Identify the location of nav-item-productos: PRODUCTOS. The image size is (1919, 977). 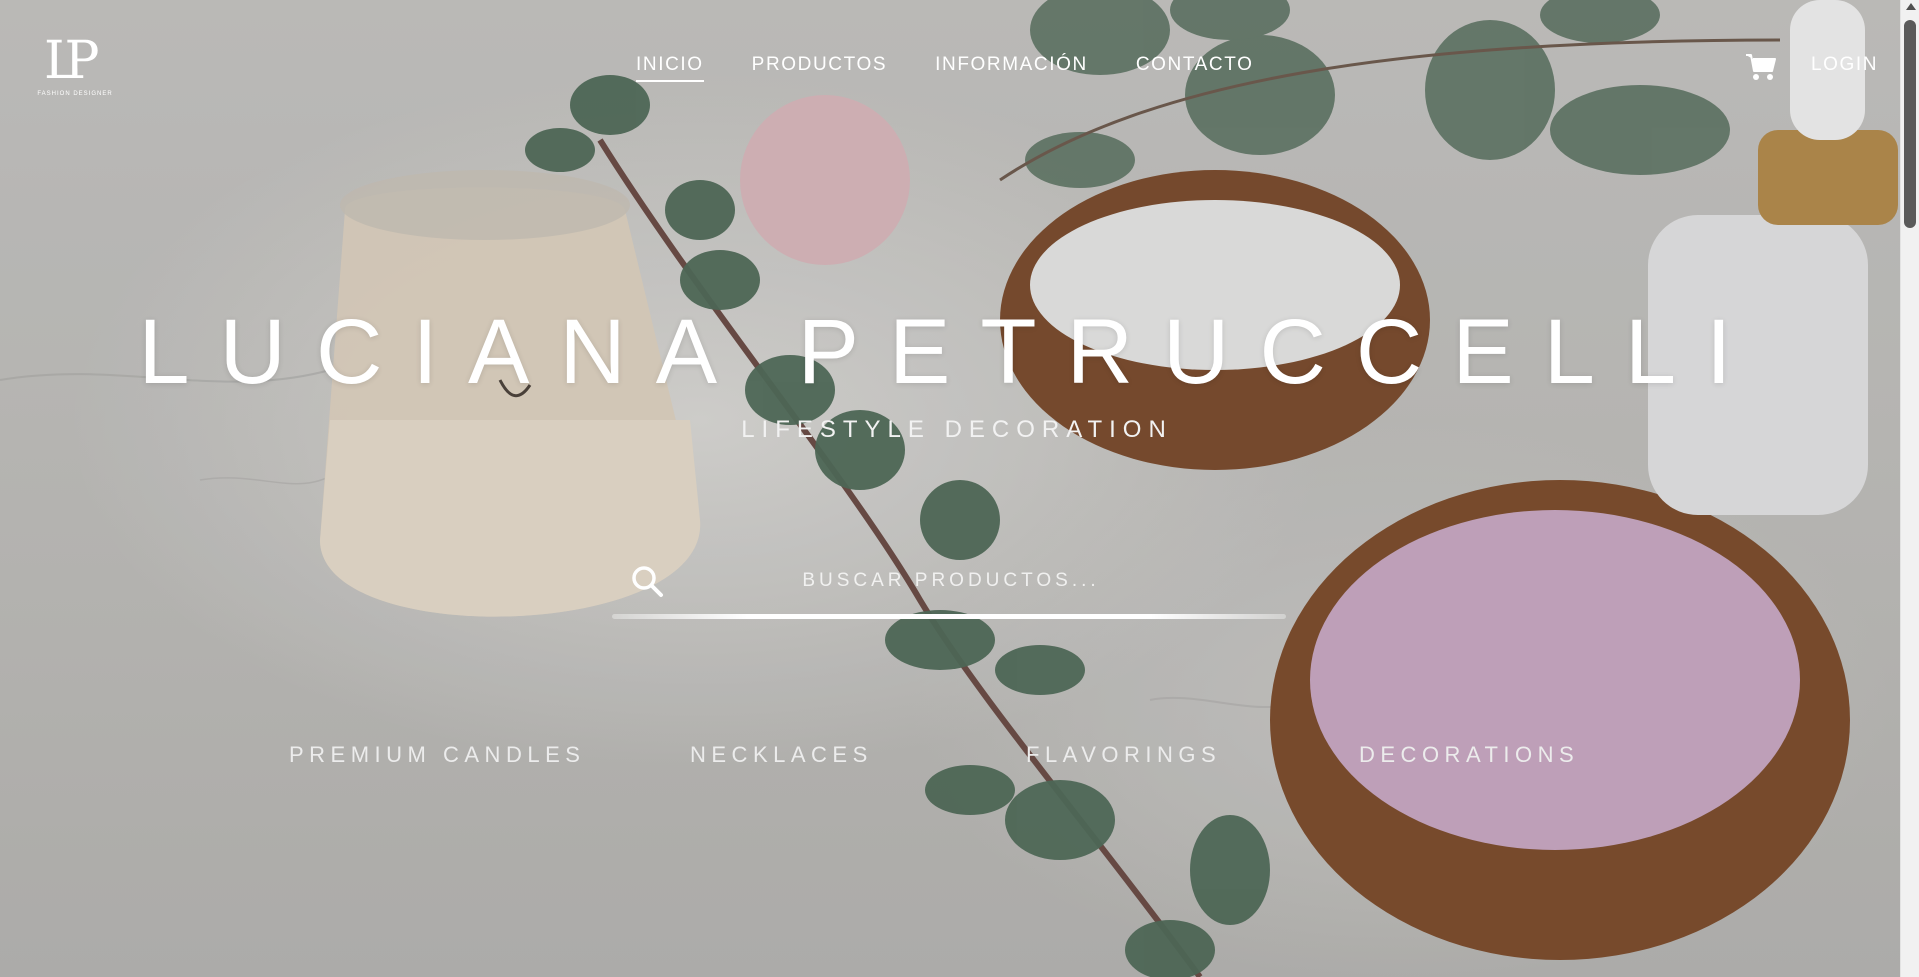
(819, 68).